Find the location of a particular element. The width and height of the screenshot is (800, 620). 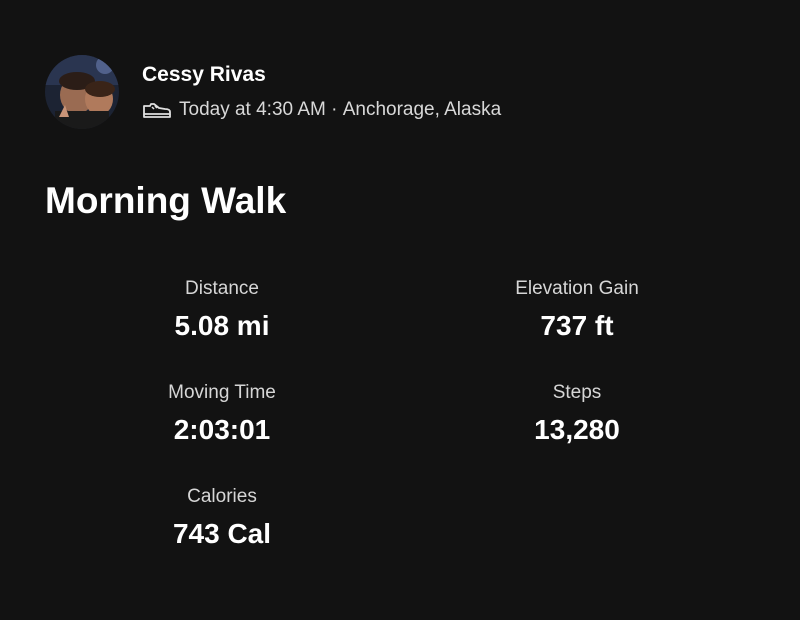

stat-value: 13,280 is located at coordinates (577, 429).